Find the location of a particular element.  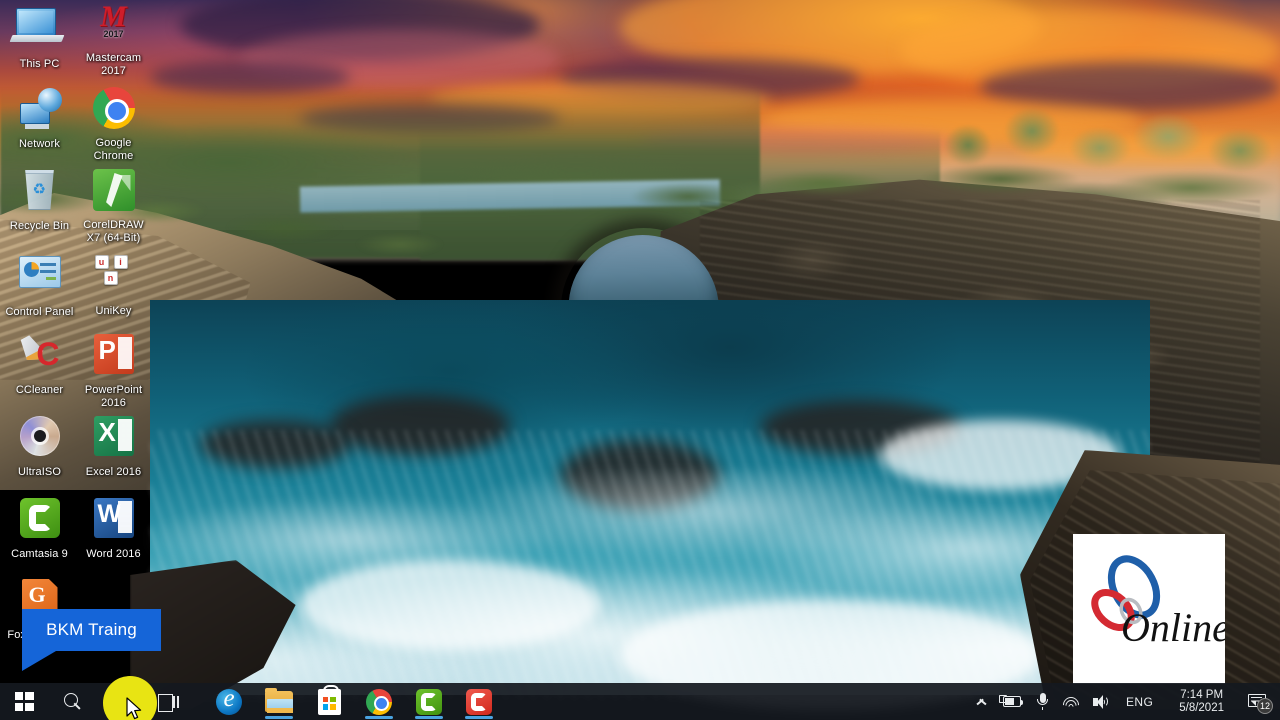

desktop-icon-word-2016: W Word 2016 is located at coordinates (113, 527).